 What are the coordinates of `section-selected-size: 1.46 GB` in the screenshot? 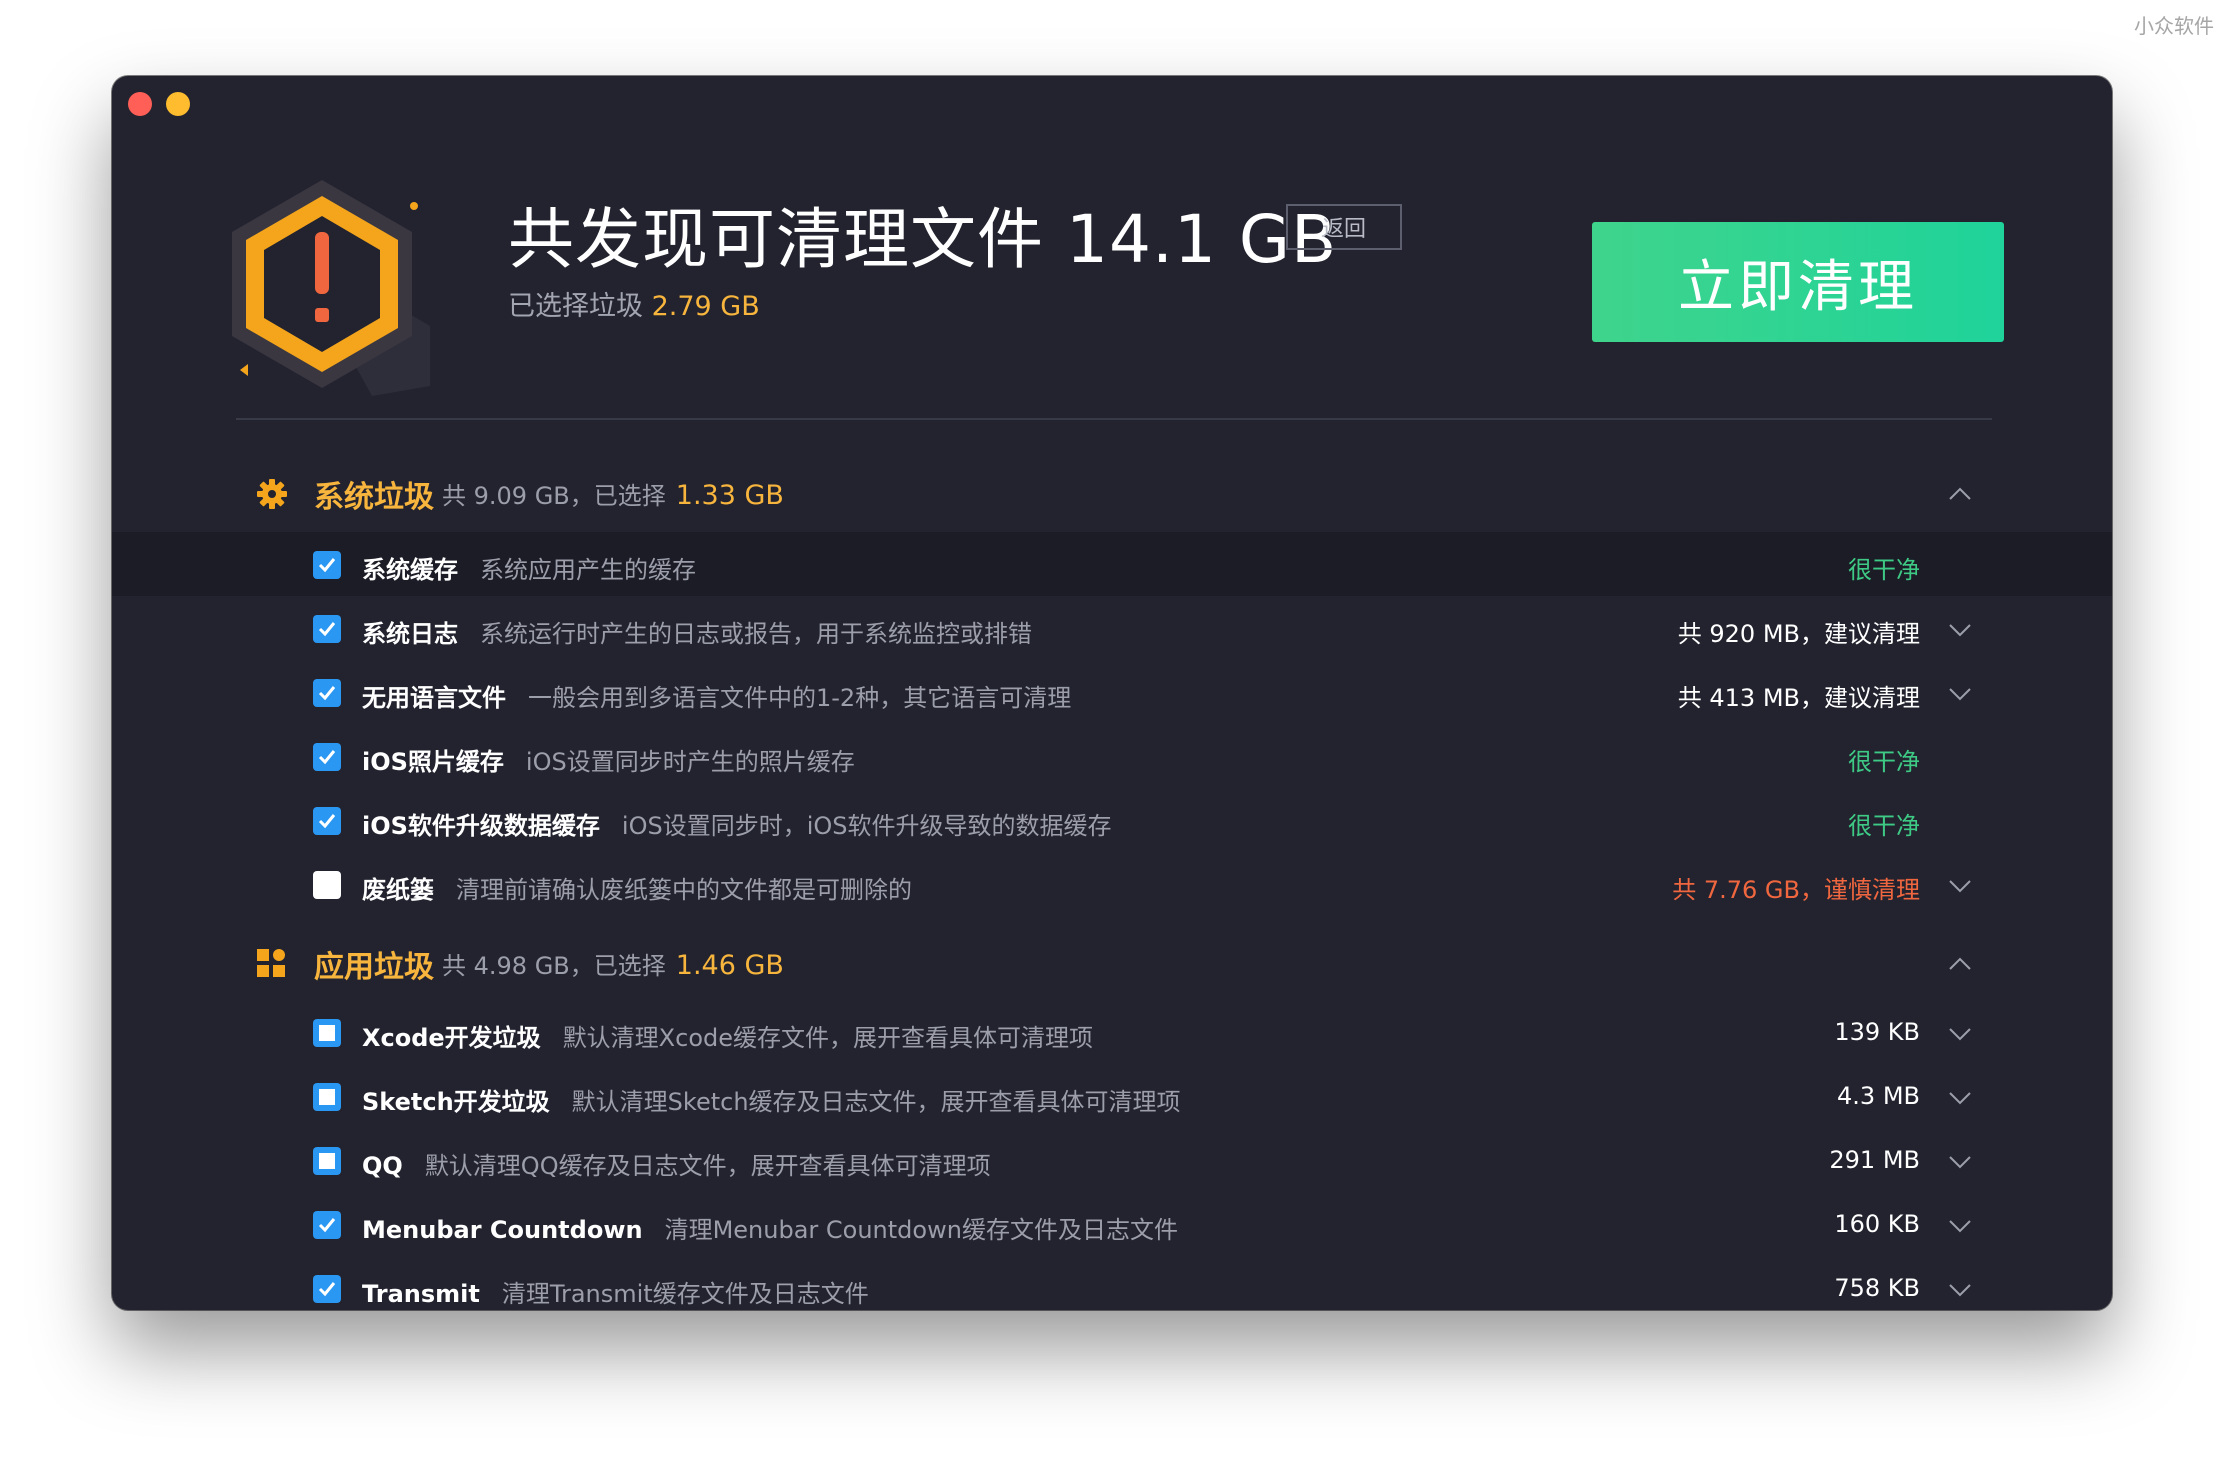 It's located at (729, 965).